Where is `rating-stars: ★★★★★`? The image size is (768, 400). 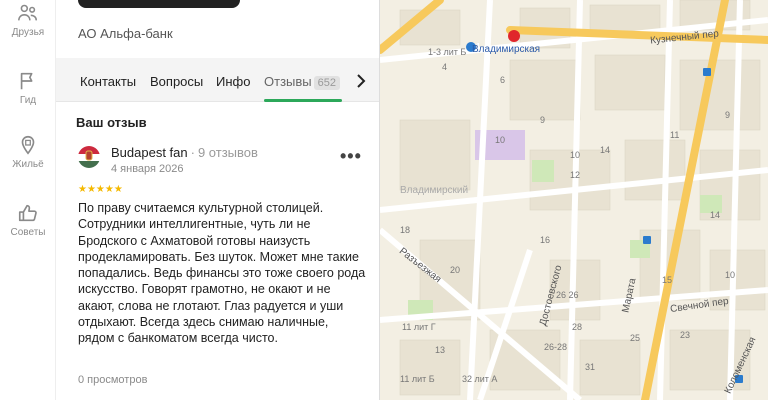
rating-stars: ★★★★★ is located at coordinates (100, 189).